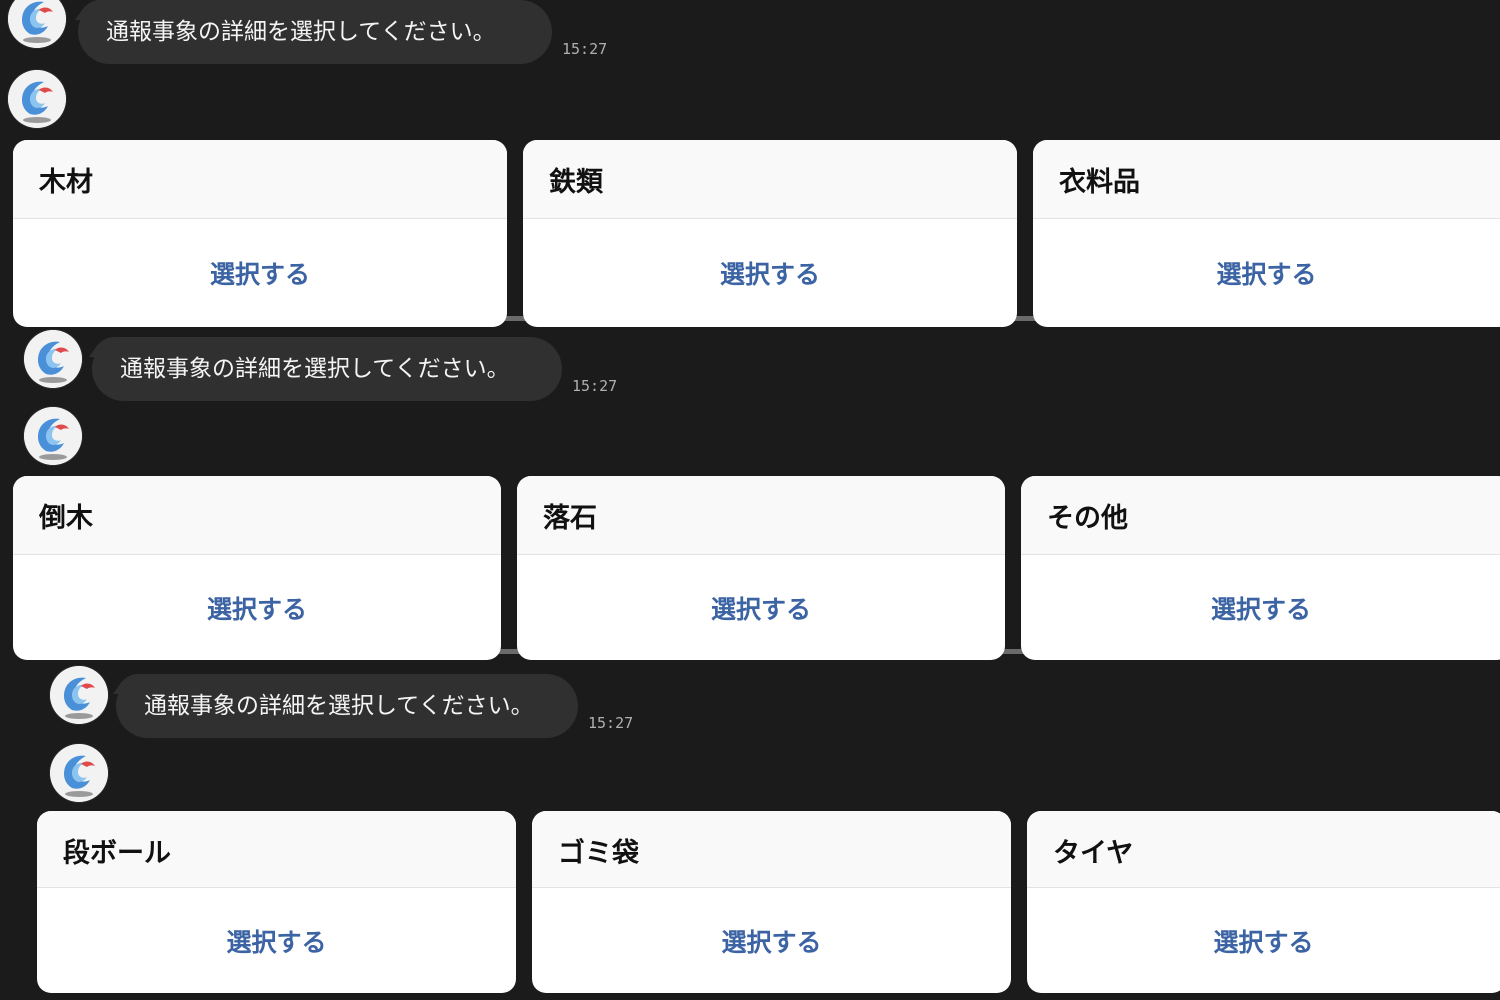 Image resolution: width=1500 pixels, height=1000 pixels. I want to click on option-card-6: その他 選択する, so click(1260, 568).